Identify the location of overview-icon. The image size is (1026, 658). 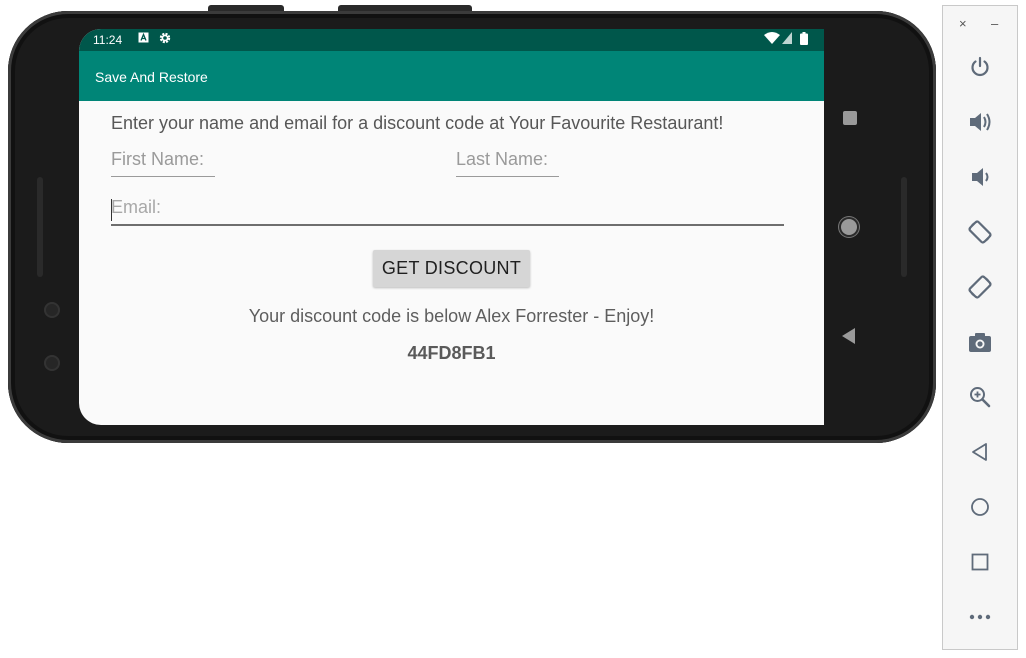
(980, 562).